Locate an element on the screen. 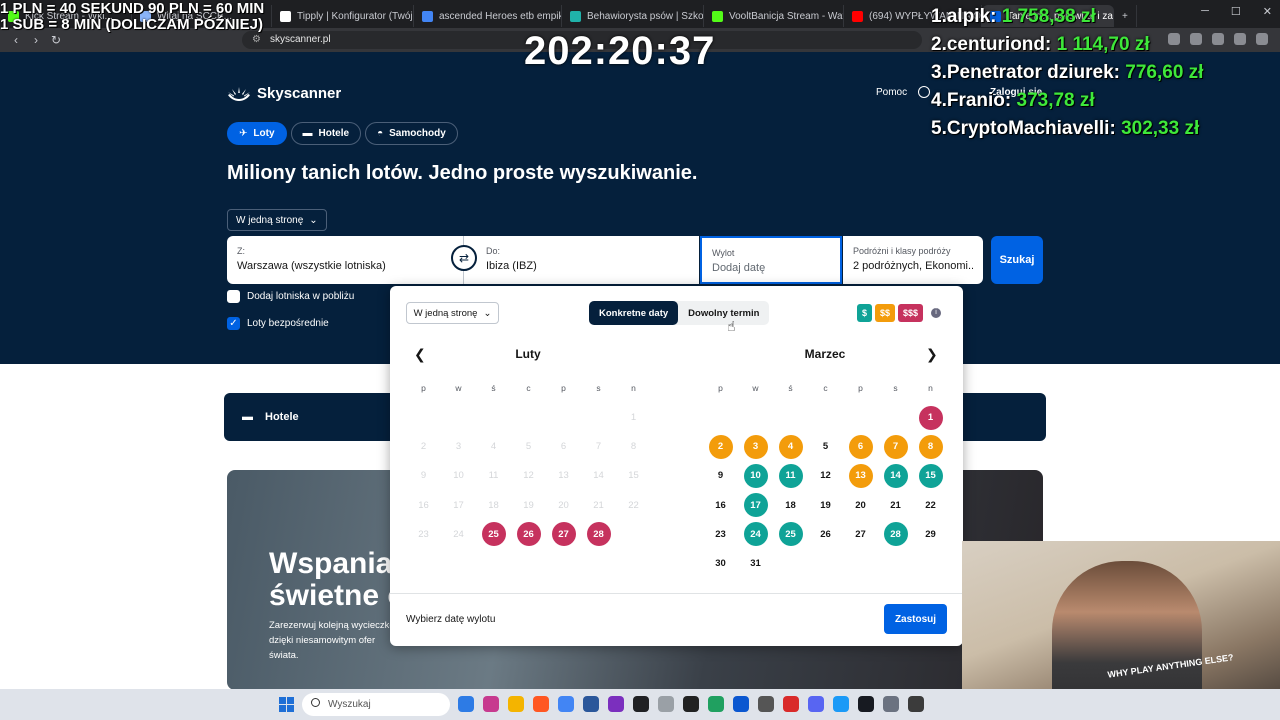 This screenshot has height=720, width=1280. calendar-day: 10 is located at coordinates (755, 475).